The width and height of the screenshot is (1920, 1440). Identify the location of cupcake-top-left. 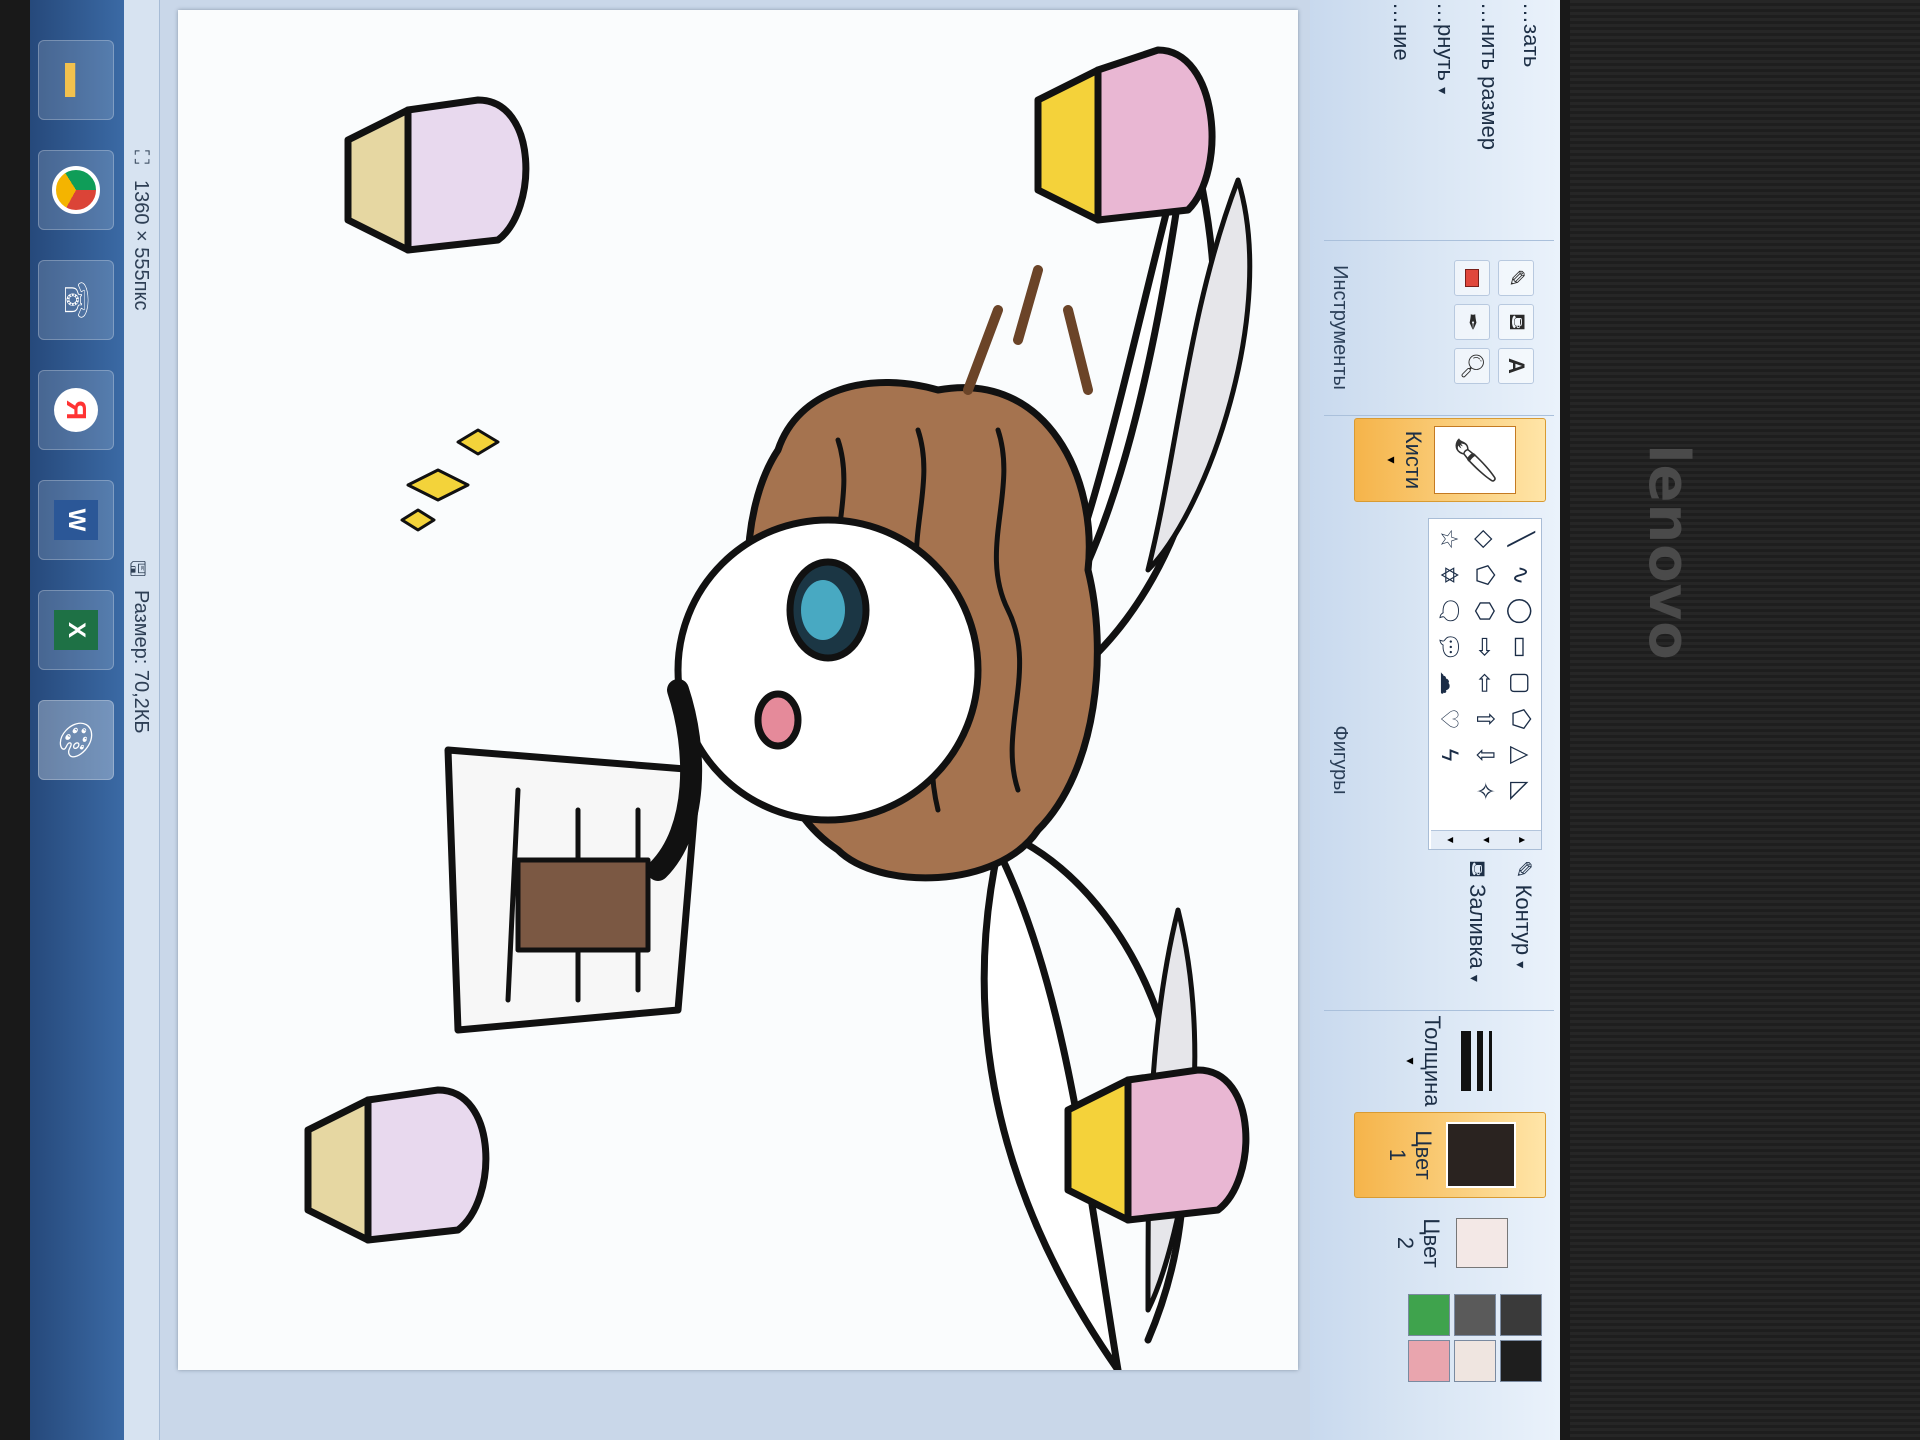
(1125, 135).